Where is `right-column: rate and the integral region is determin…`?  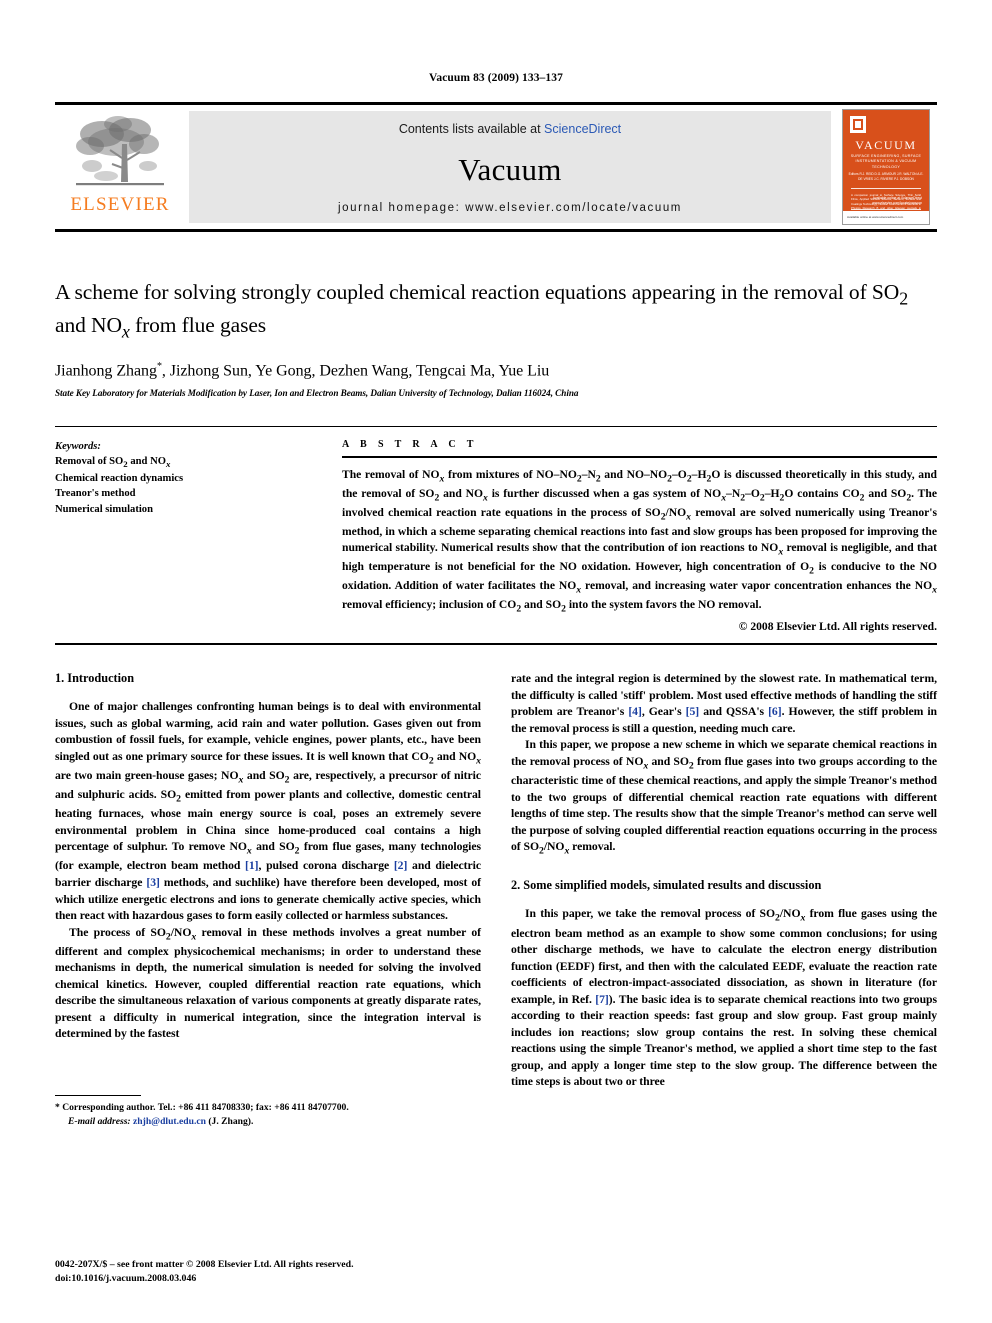 right-column: rate and the integral region is determin… is located at coordinates (724, 900).